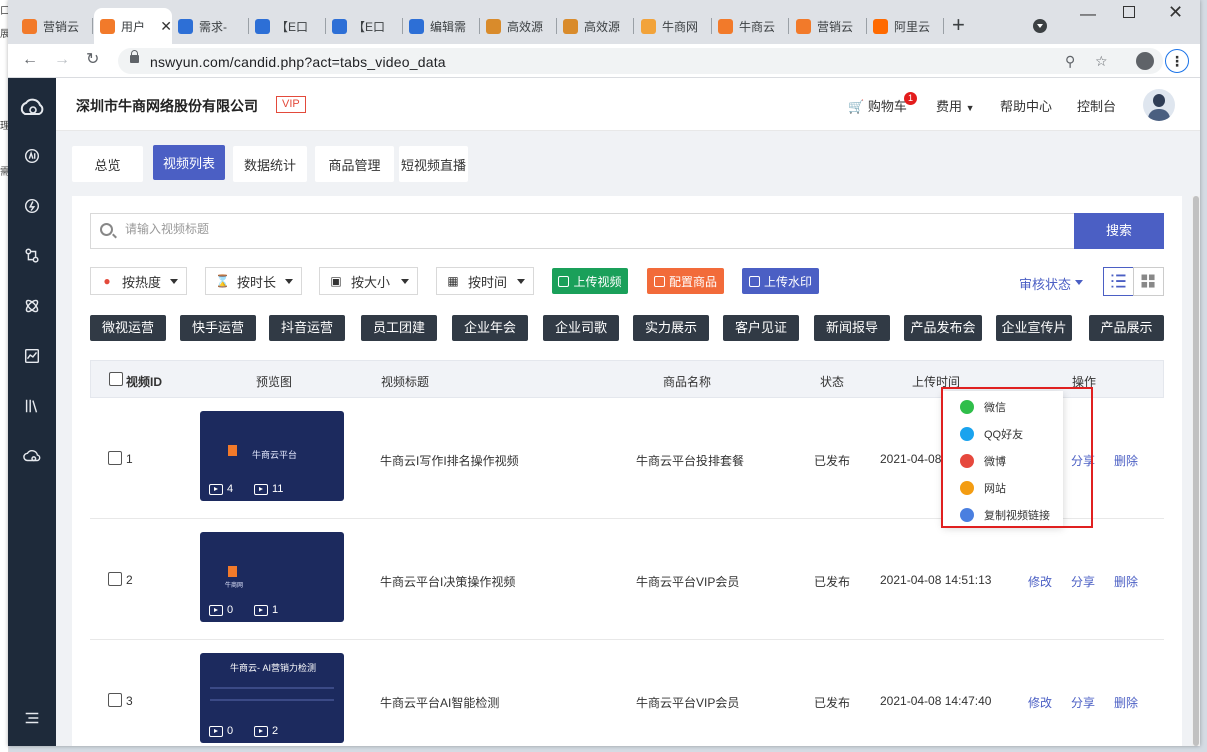  Describe the element at coordinates (433, 164) in the screenshot. I see `tab-short-video-live: 短视频直播` at that location.